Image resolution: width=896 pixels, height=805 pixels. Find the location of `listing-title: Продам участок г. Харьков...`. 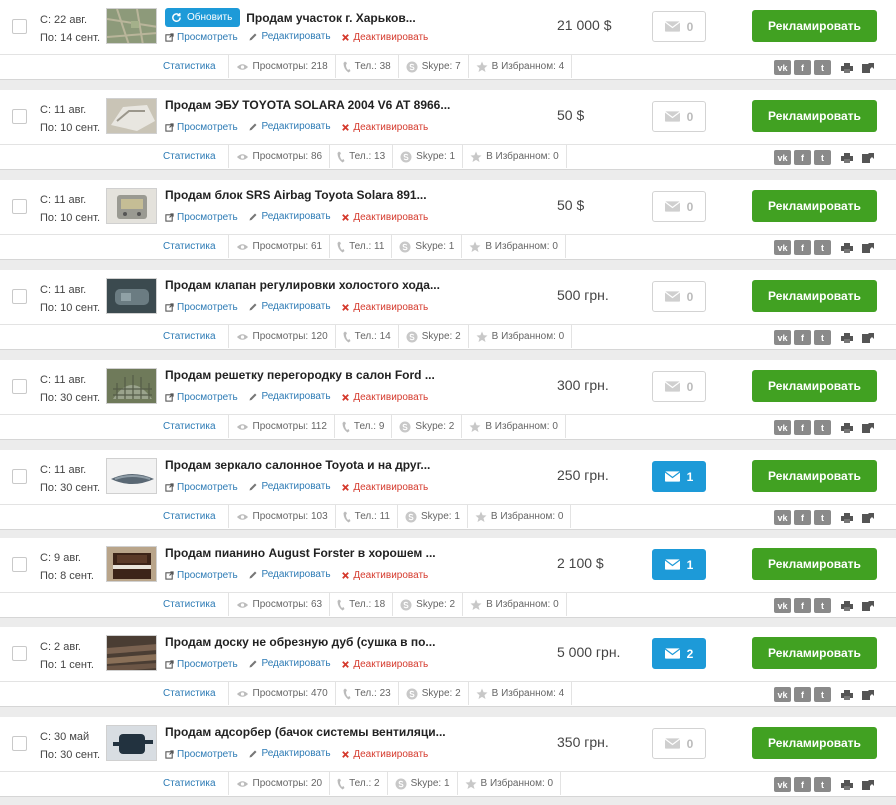

listing-title: Продам участок г. Харьков... is located at coordinates (330, 18).